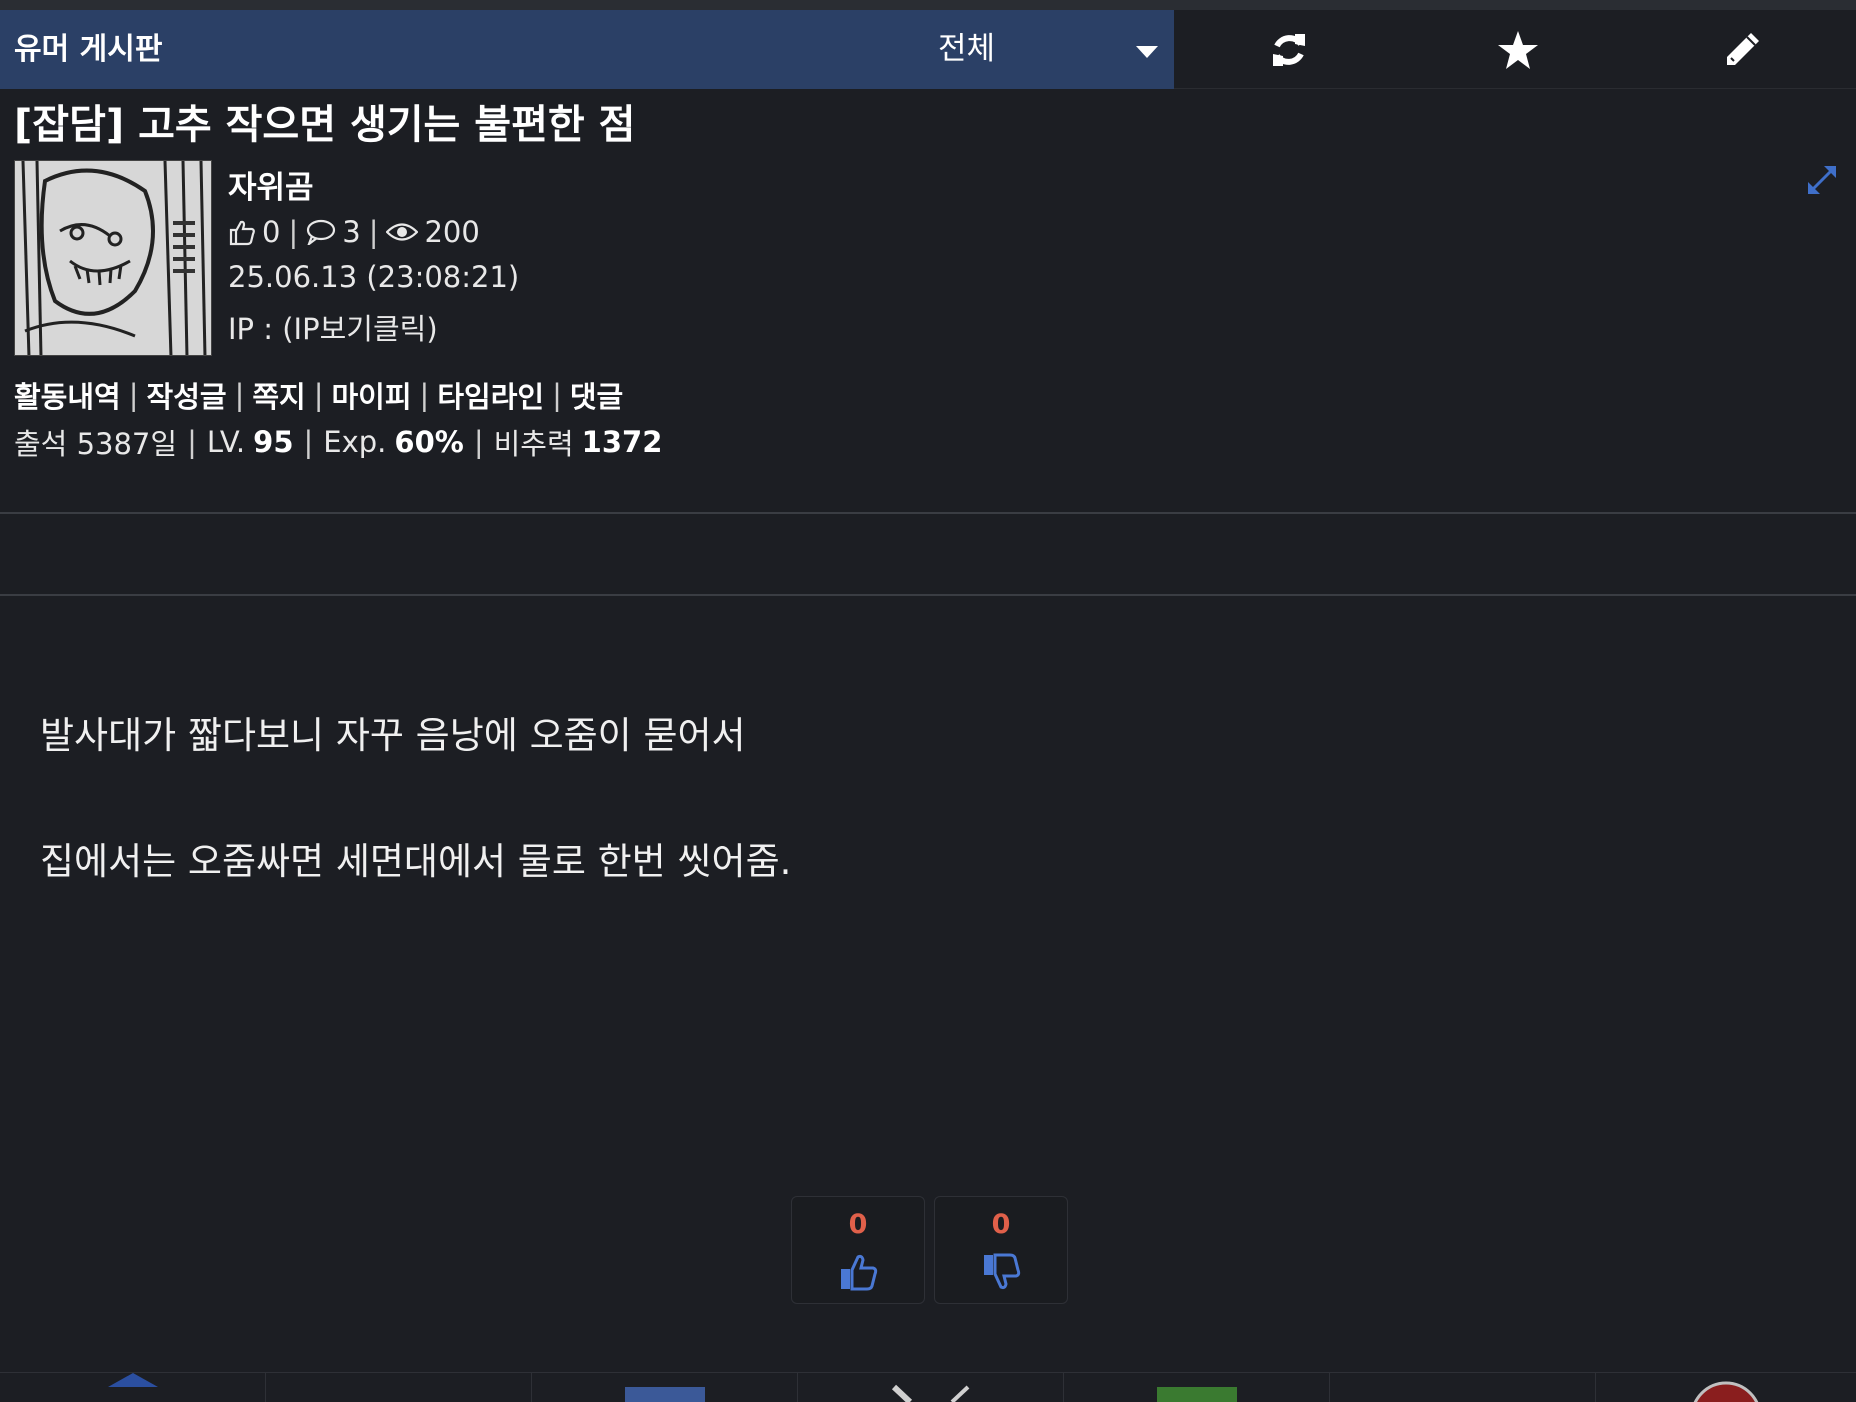 The height and width of the screenshot is (1402, 1856). Describe the element at coordinates (533, 444) in the screenshot. I see `power-label: 비추력` at that location.